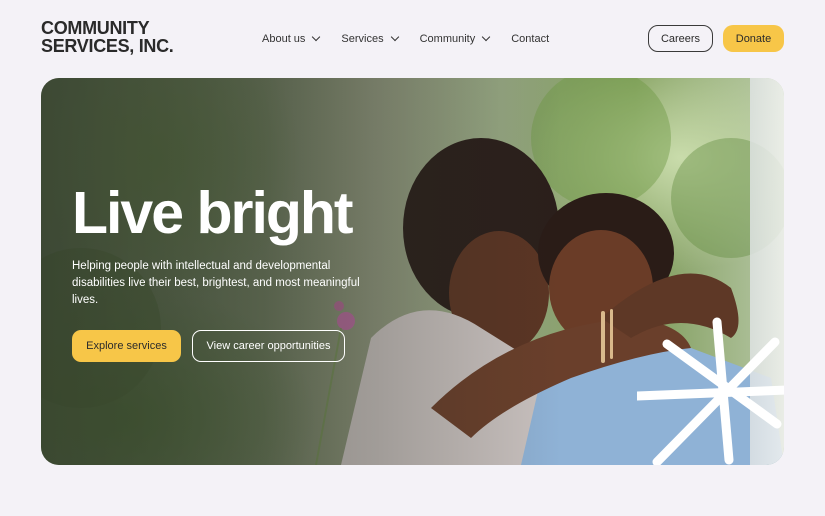  What do you see at coordinates (284, 39) in the screenshot?
I see `nav-item-label: About us` at bounding box center [284, 39].